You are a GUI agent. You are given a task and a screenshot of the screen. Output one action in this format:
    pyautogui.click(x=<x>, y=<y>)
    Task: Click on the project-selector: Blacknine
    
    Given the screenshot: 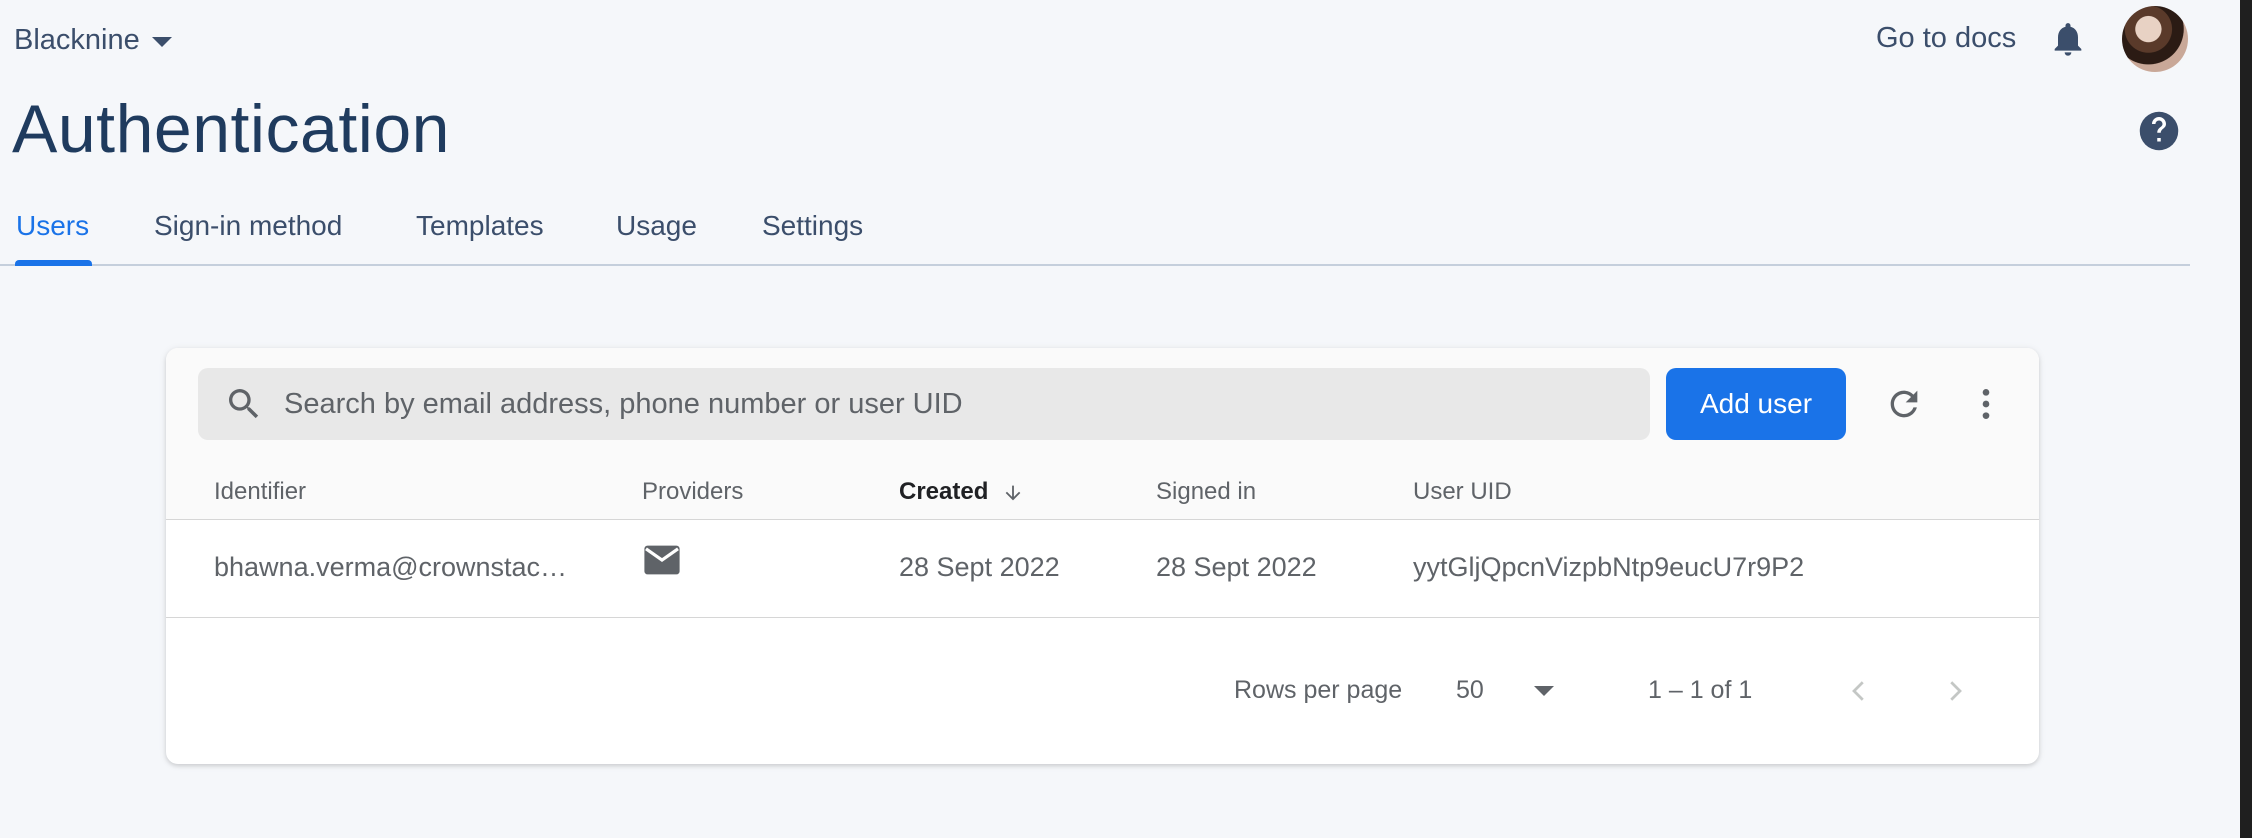 What is the action you would take?
    pyautogui.click(x=93, y=40)
    